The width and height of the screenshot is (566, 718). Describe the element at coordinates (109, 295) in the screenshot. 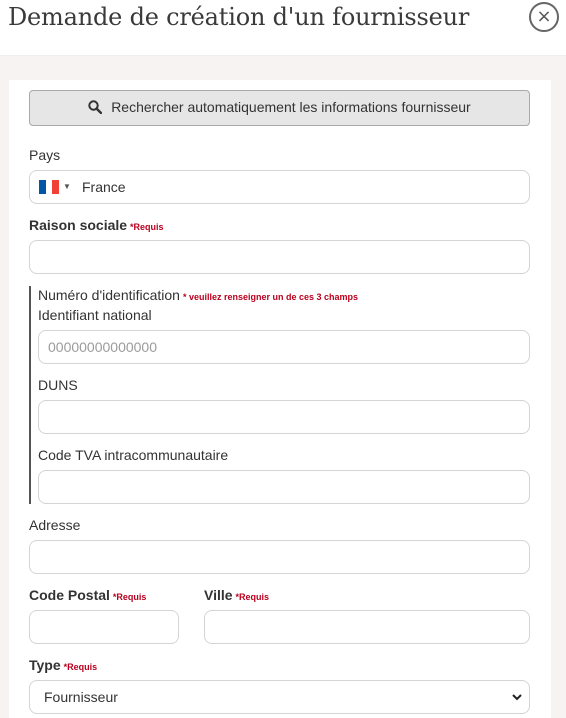

I see `identification-label-text: Numéro d'identification` at that location.